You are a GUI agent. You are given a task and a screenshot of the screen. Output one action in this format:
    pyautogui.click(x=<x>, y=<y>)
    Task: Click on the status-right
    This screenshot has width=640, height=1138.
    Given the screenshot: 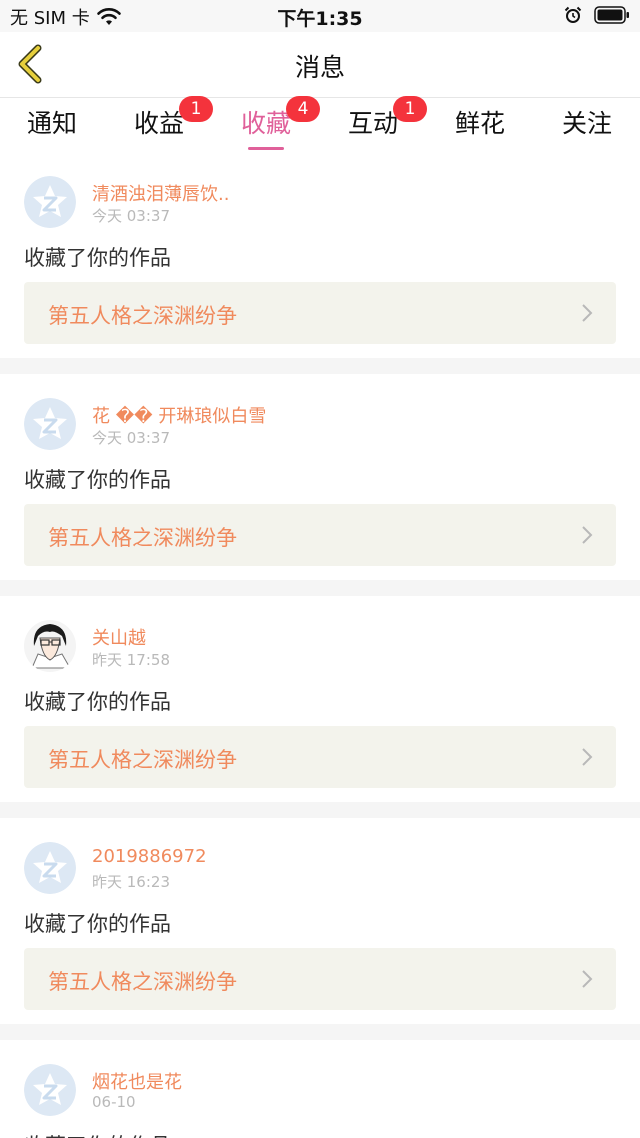 What is the action you would take?
    pyautogui.click(x=597, y=15)
    